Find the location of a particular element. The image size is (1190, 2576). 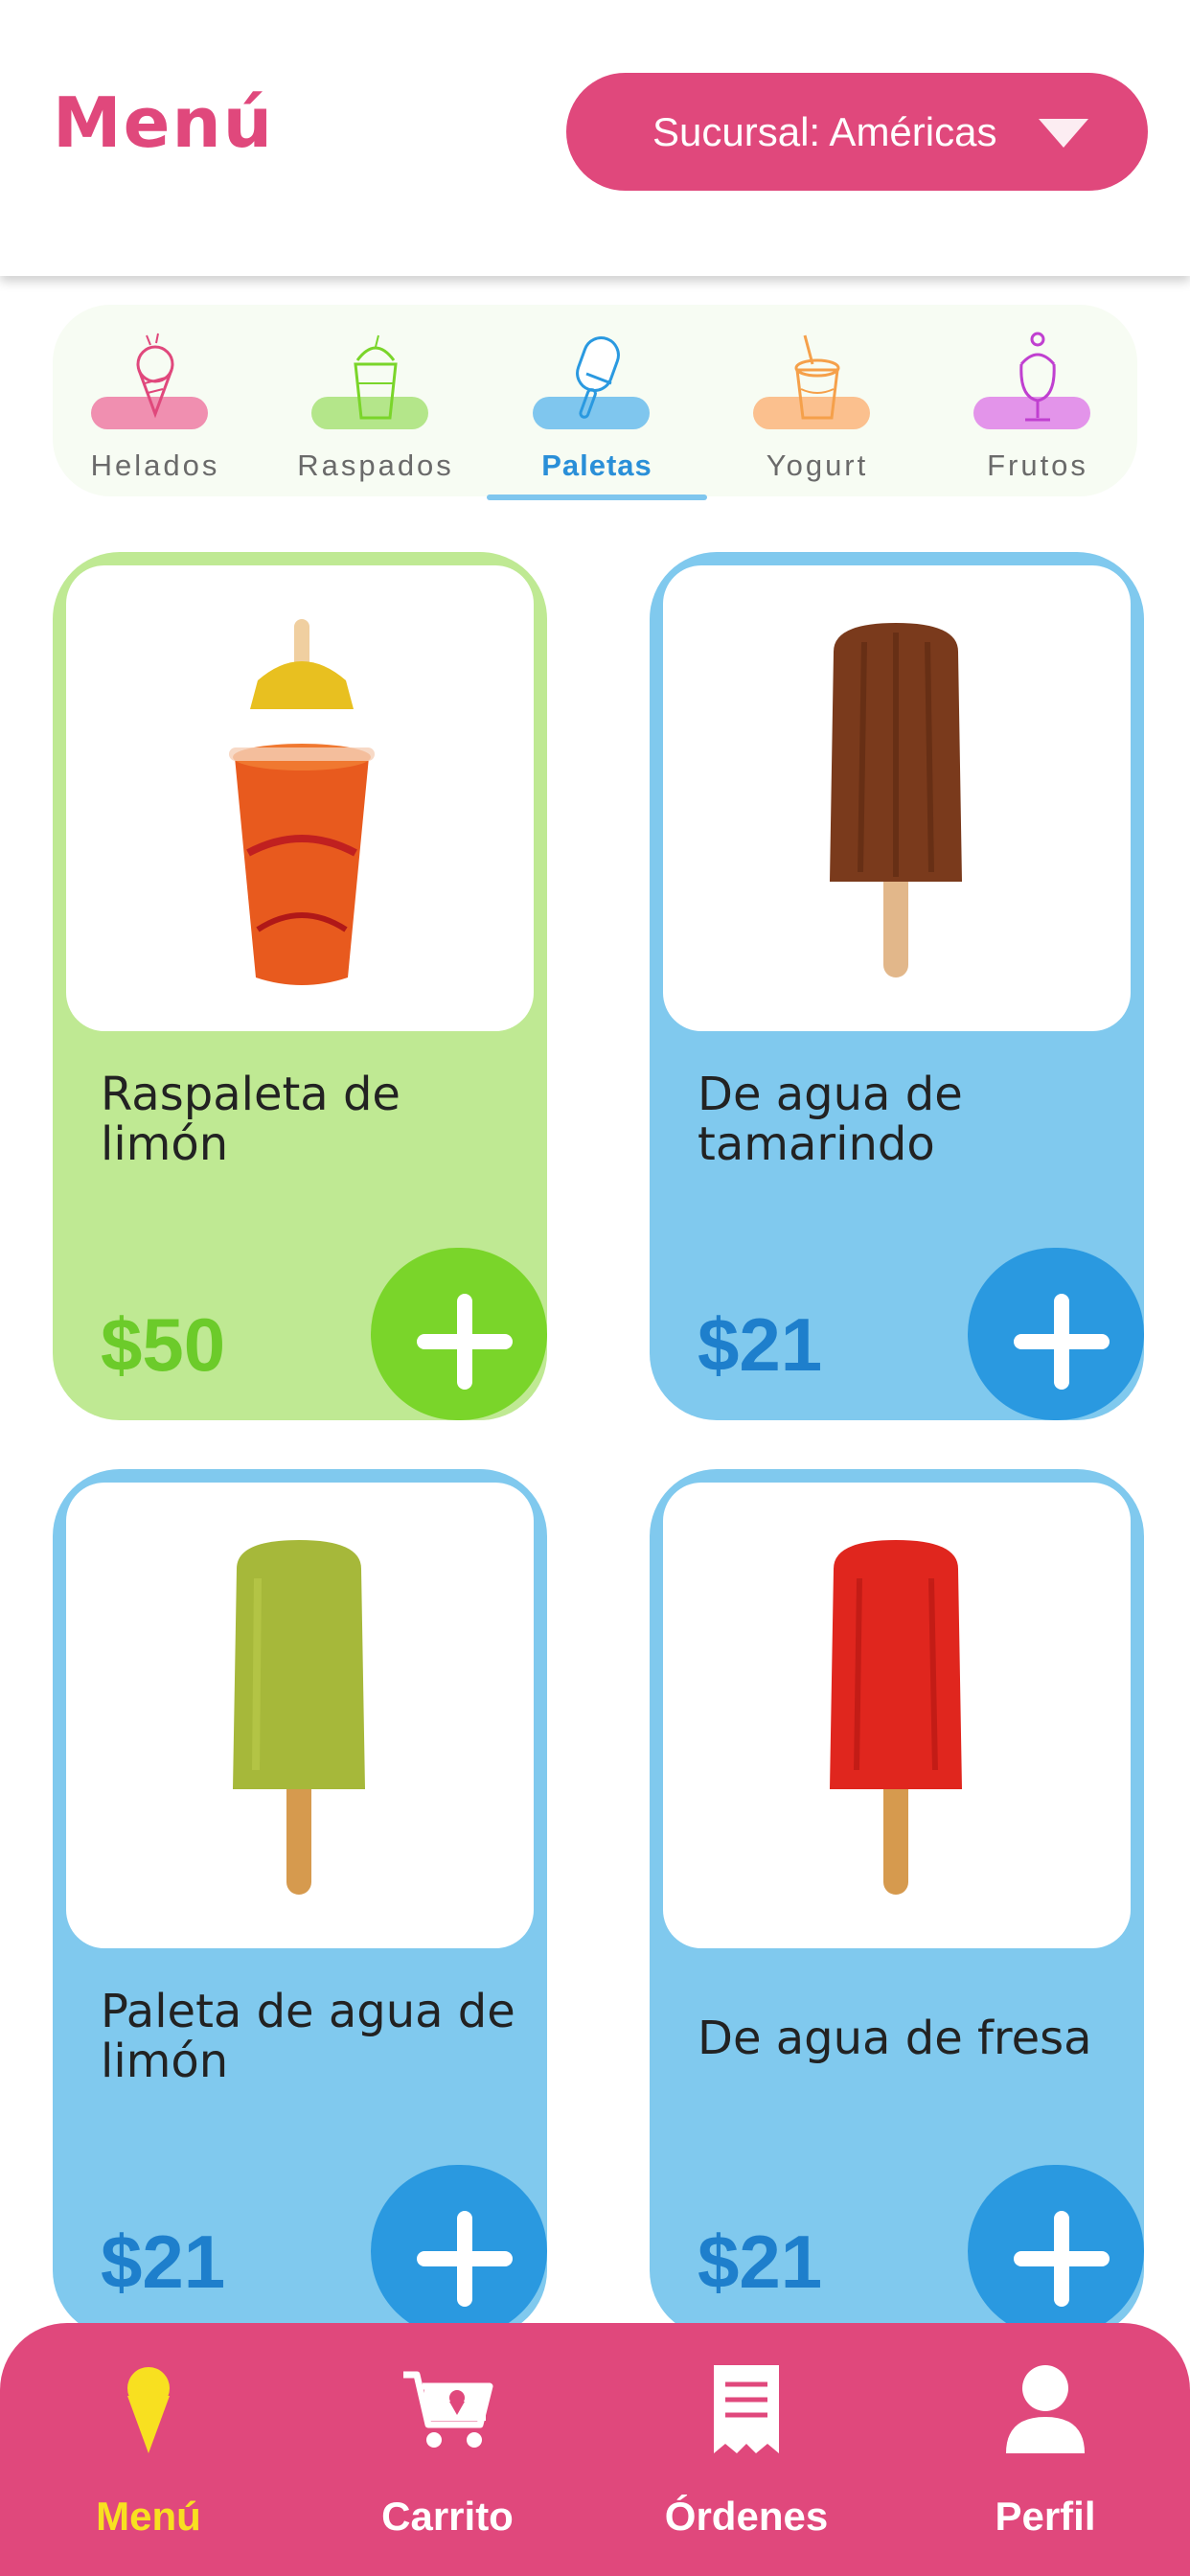

branch-selector-label: Sucursal: Américas is located at coordinates (825, 131).